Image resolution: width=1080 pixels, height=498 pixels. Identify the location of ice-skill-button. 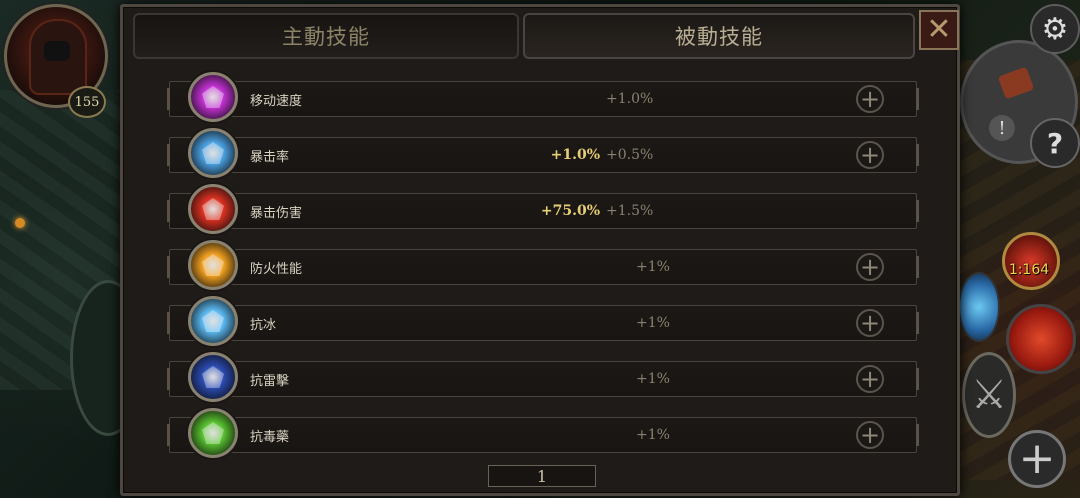
(979, 307).